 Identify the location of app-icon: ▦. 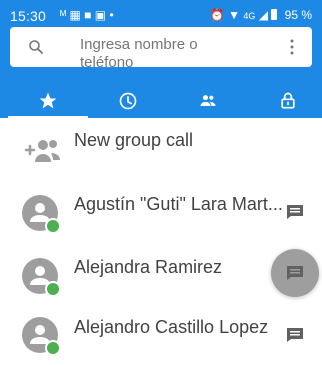
(75, 15).